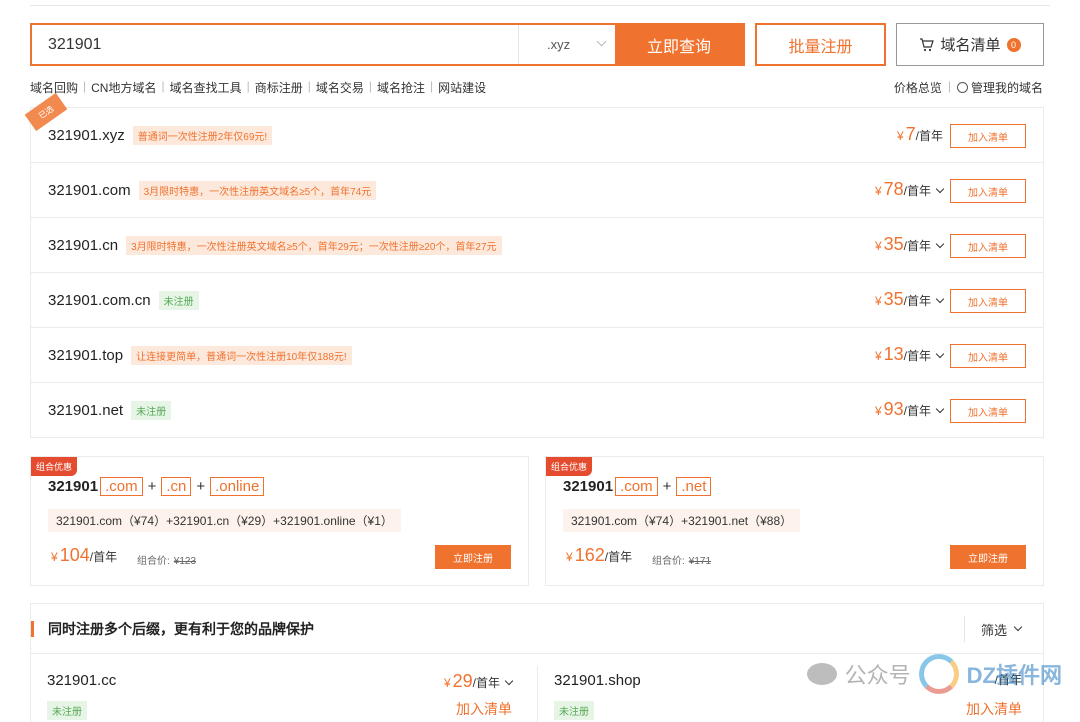  I want to click on watermark: 公众号 DZ插件网, so click(934, 674).